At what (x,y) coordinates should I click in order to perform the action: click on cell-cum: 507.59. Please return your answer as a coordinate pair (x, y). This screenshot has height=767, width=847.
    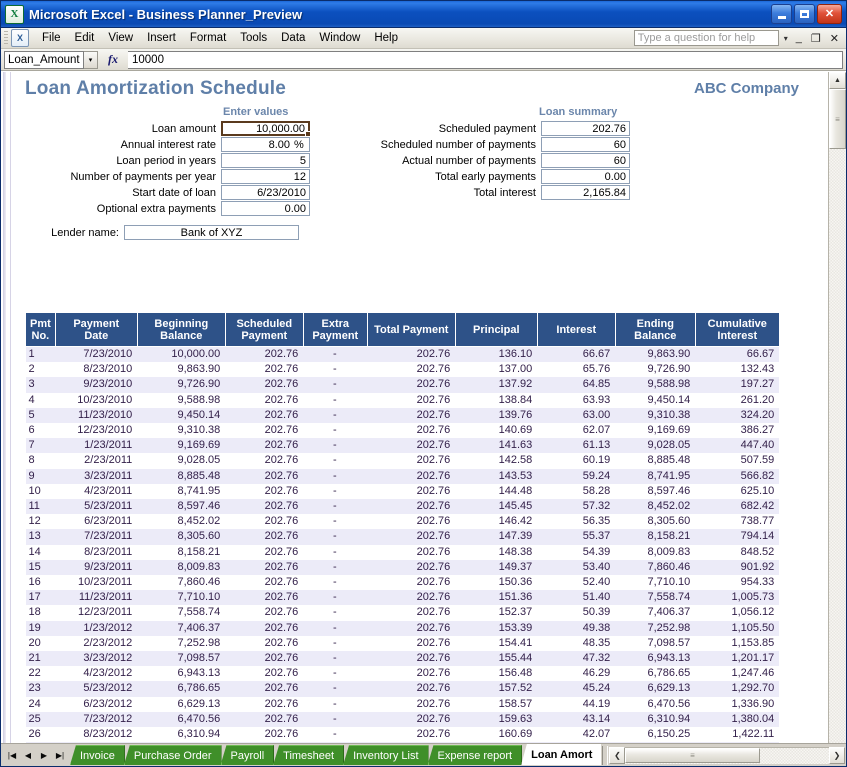
    Looking at the image, I should click on (737, 460).